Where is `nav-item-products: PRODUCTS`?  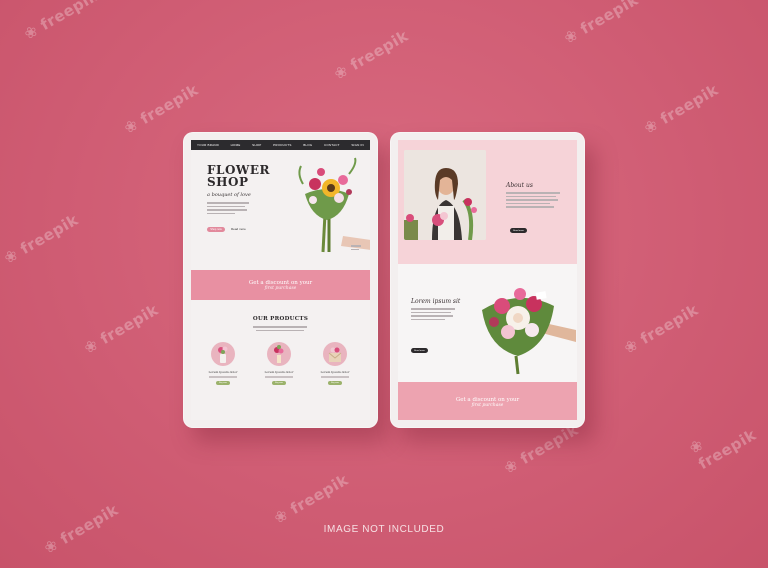 nav-item-products: PRODUCTS is located at coordinates (282, 145).